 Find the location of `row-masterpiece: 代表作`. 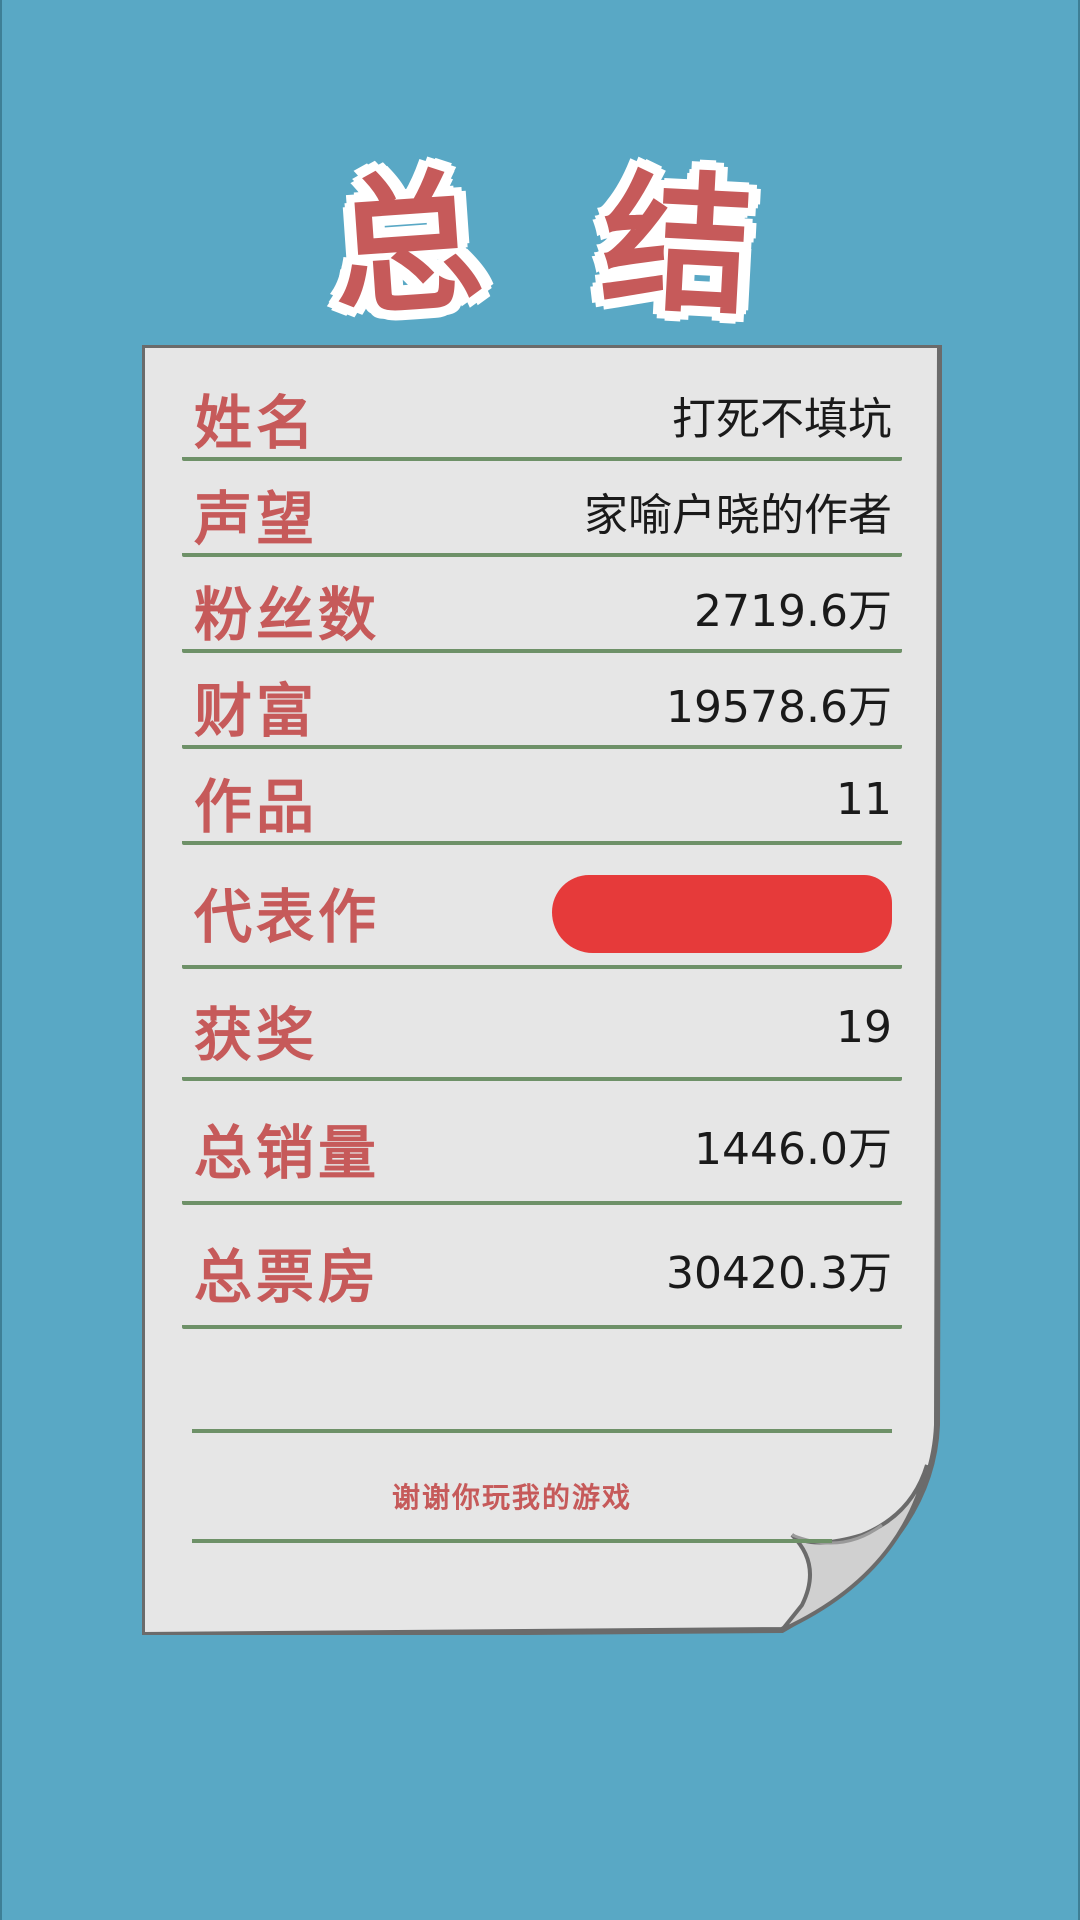

row-masterpiece: 代表作 is located at coordinates (542, 907).